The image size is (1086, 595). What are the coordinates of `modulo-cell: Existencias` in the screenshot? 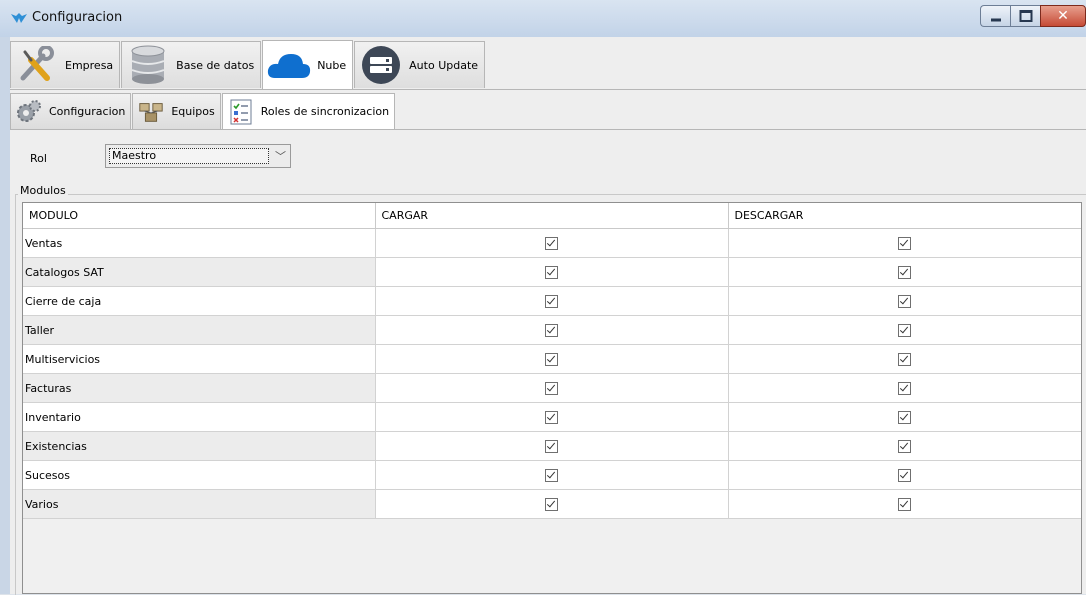 It's located at (199, 446).